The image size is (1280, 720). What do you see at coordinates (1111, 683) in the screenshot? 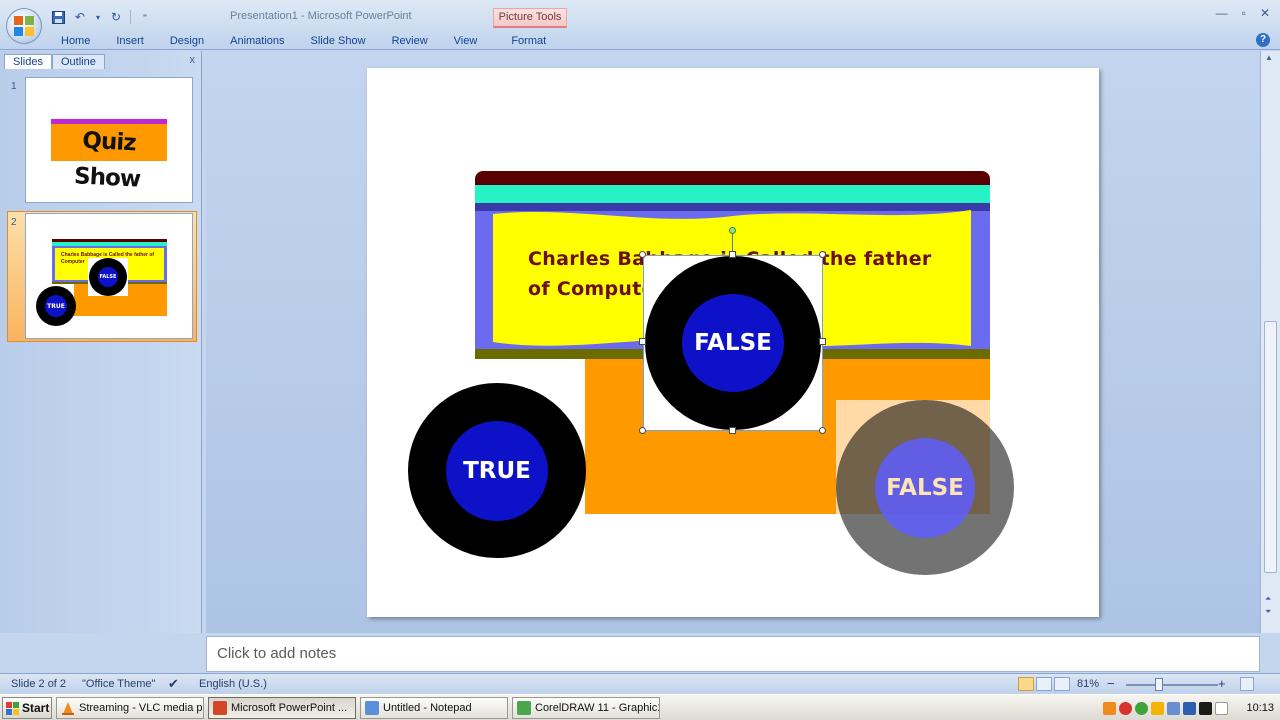
I see `zoom-out-button: −` at bounding box center [1111, 683].